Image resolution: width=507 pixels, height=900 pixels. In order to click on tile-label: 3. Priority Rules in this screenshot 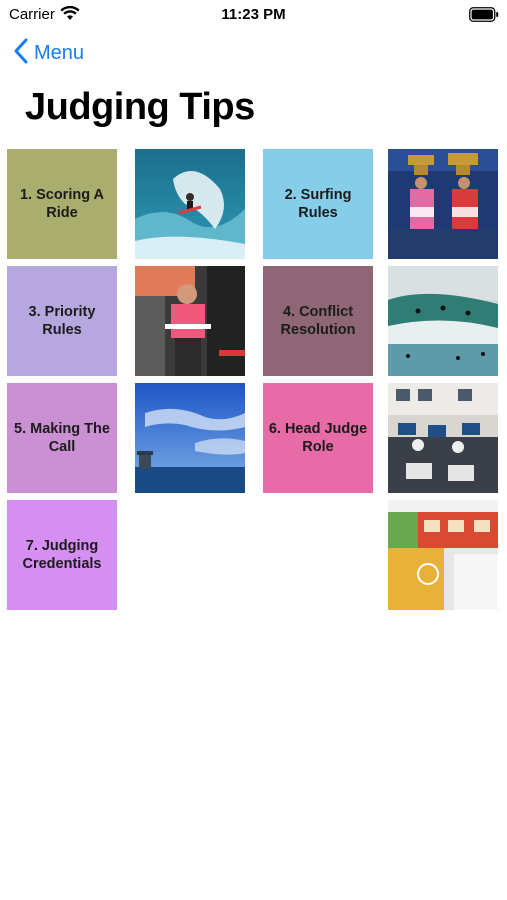, I will do `click(62, 321)`.